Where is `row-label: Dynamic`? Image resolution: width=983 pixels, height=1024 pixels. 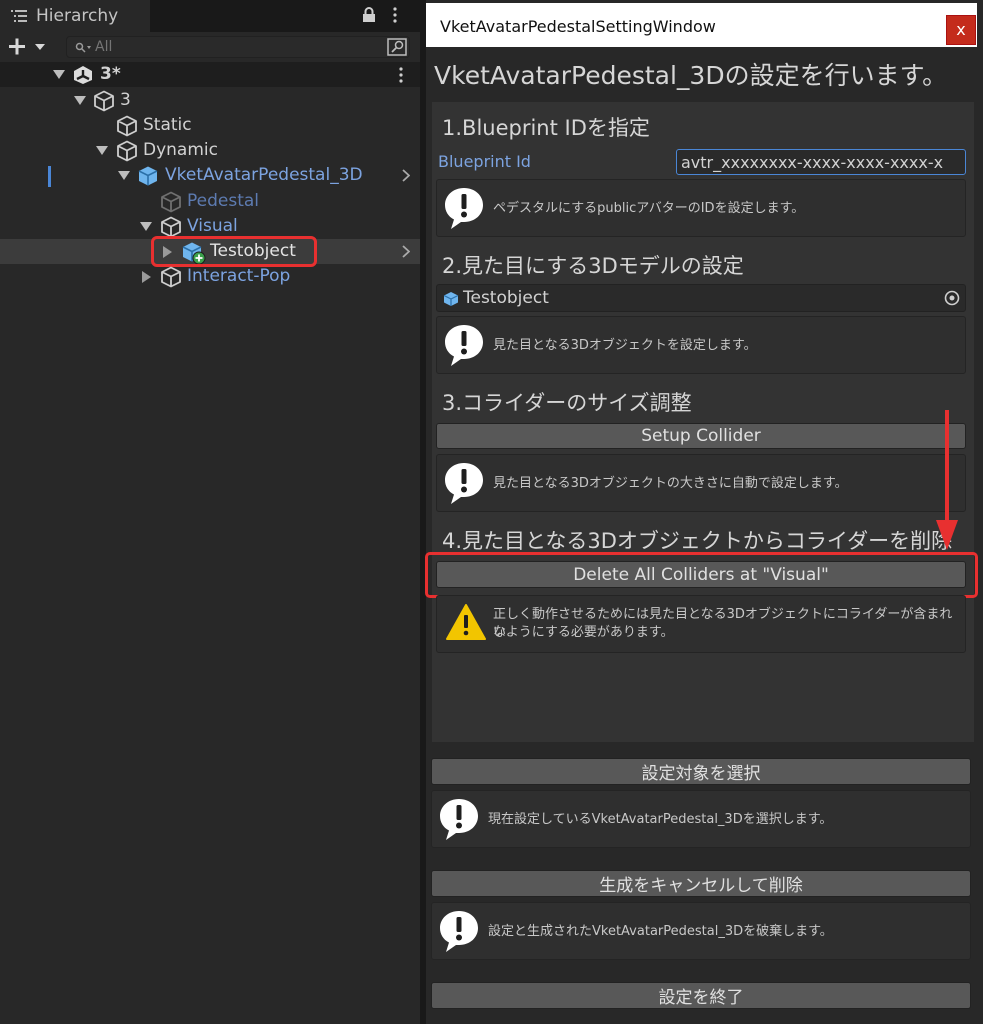 row-label: Dynamic is located at coordinates (180, 150).